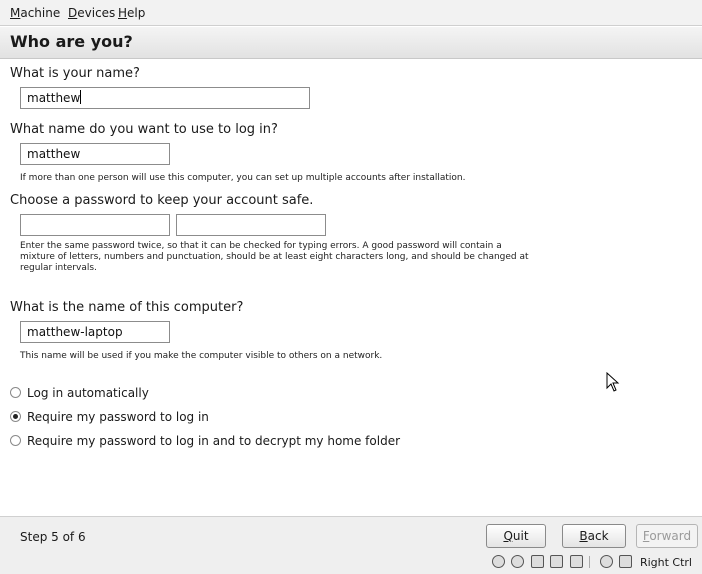 Image resolution: width=702 pixels, height=574 pixels. I want to click on menu-help: Help, so click(131, 13).